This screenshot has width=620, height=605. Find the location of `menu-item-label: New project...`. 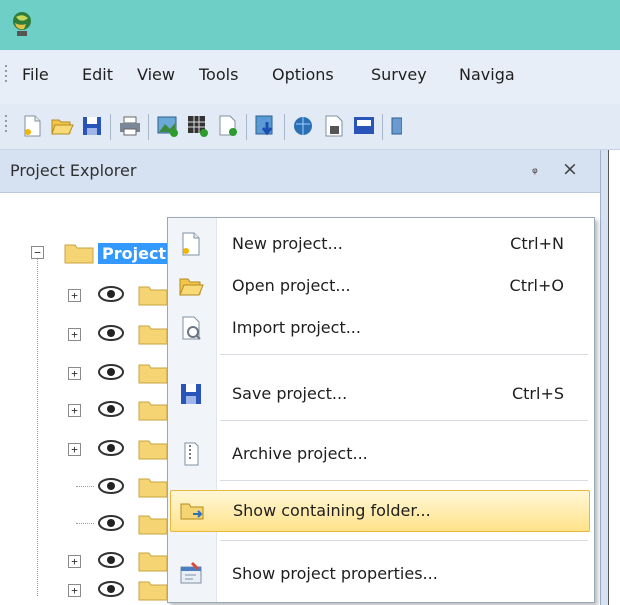

menu-item-label: New project... is located at coordinates (287, 243).